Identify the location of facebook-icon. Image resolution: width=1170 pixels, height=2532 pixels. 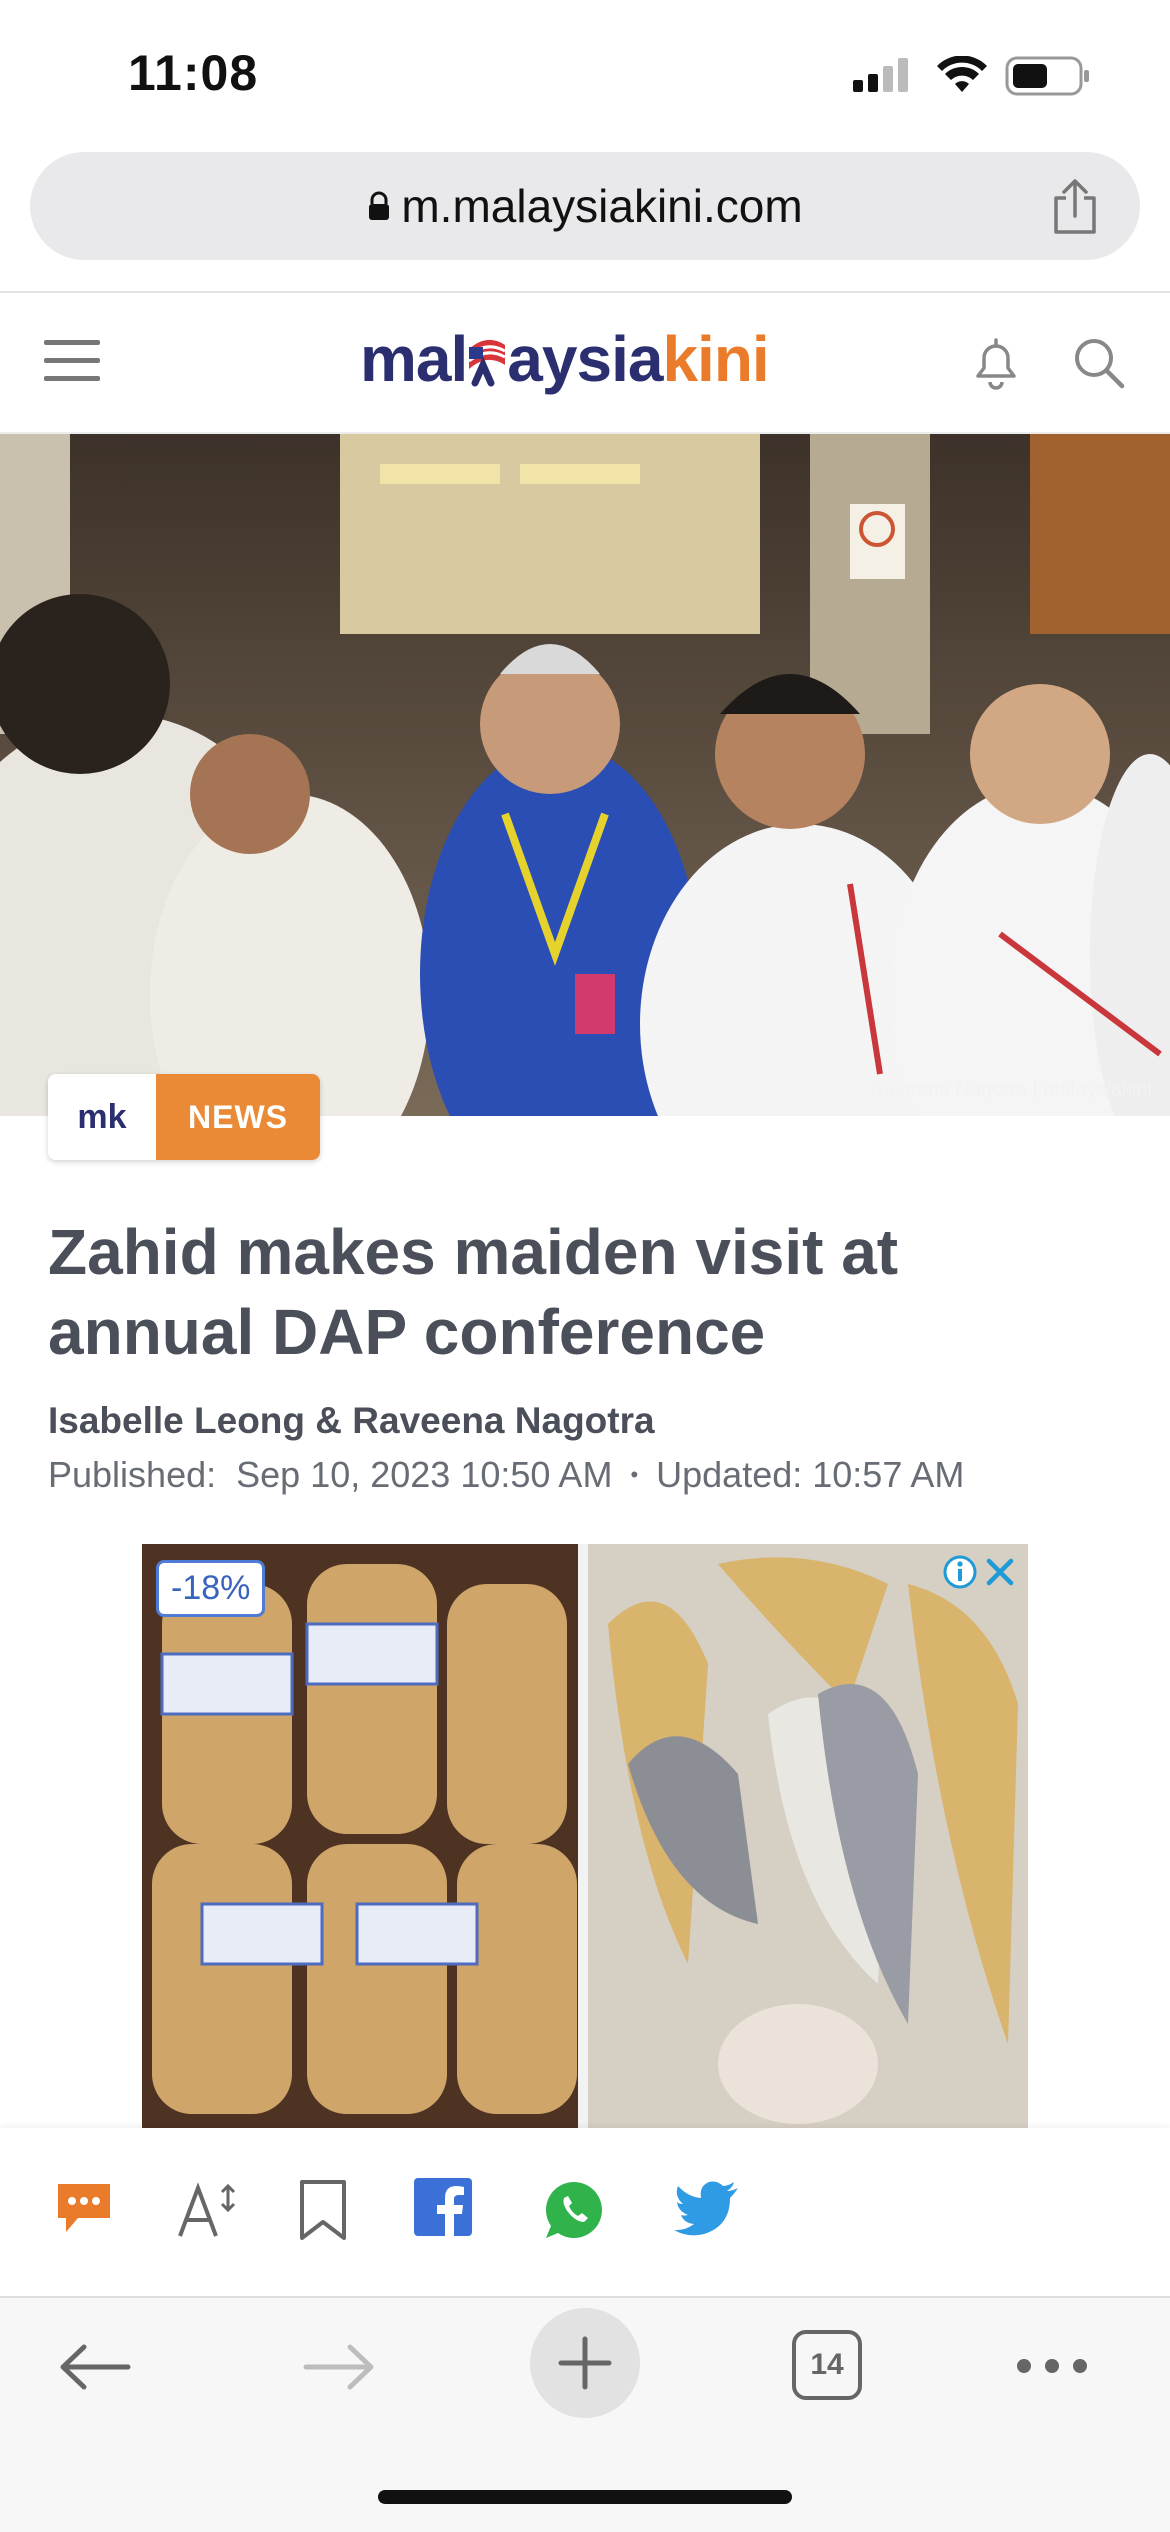
(443, 2207).